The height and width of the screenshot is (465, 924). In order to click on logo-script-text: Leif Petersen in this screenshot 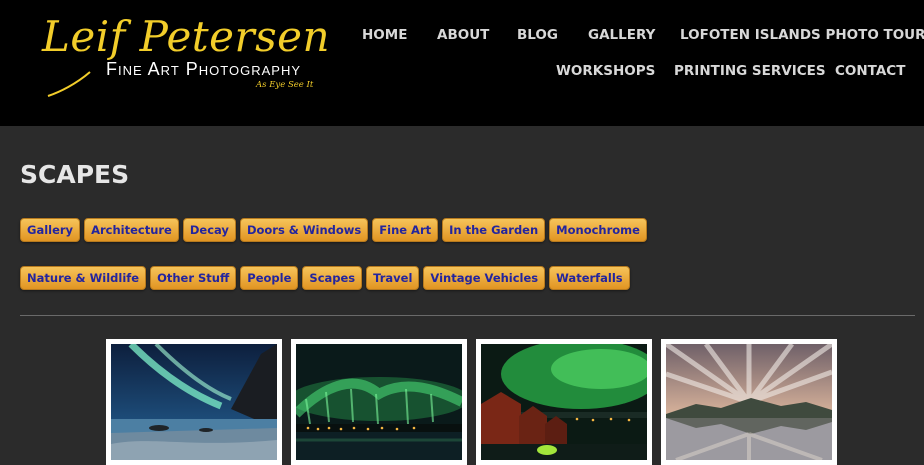, I will do `click(186, 36)`.